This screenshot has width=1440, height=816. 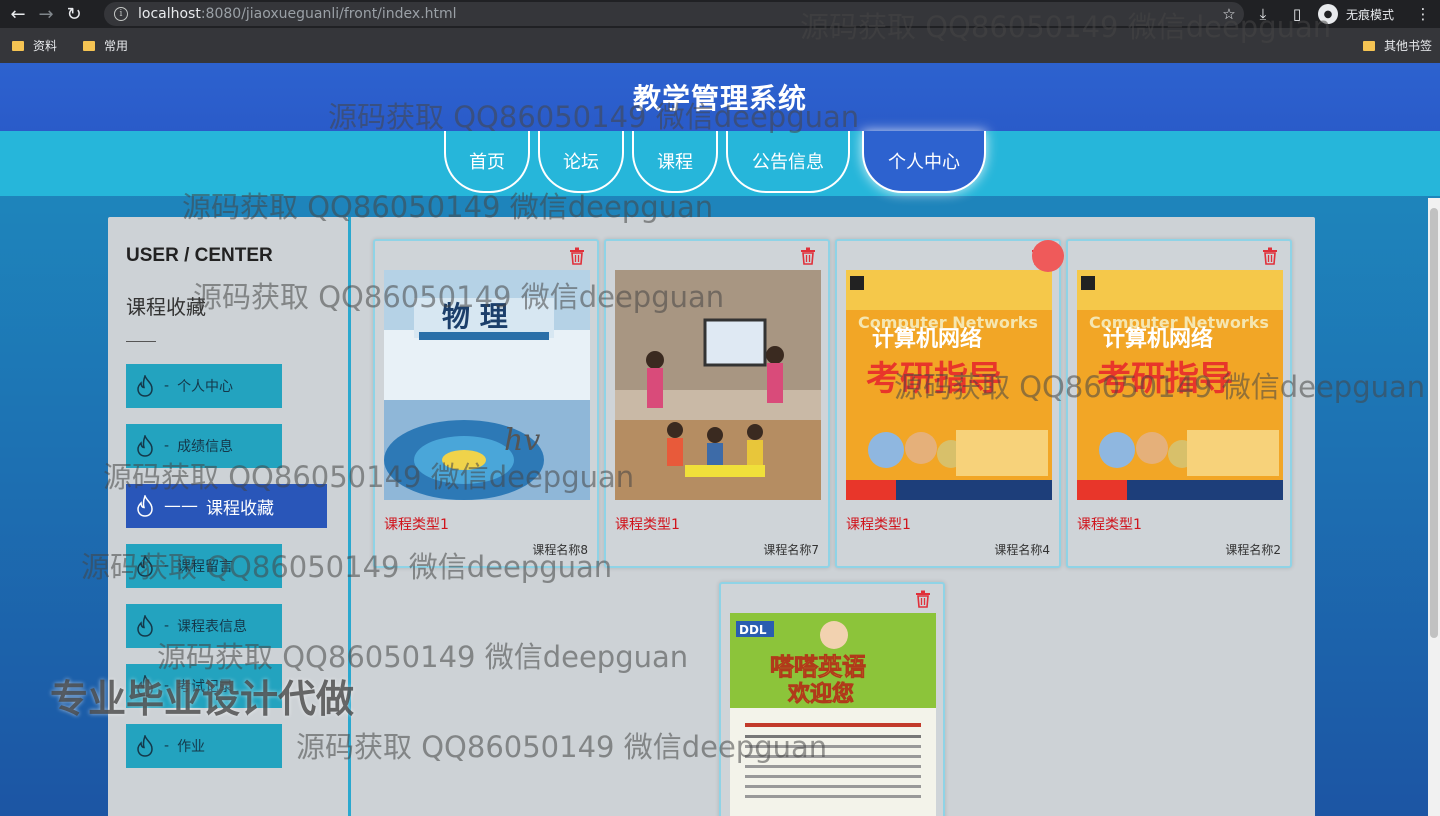 What do you see at coordinates (349, 516) in the screenshot?
I see `sidebar-divider` at bounding box center [349, 516].